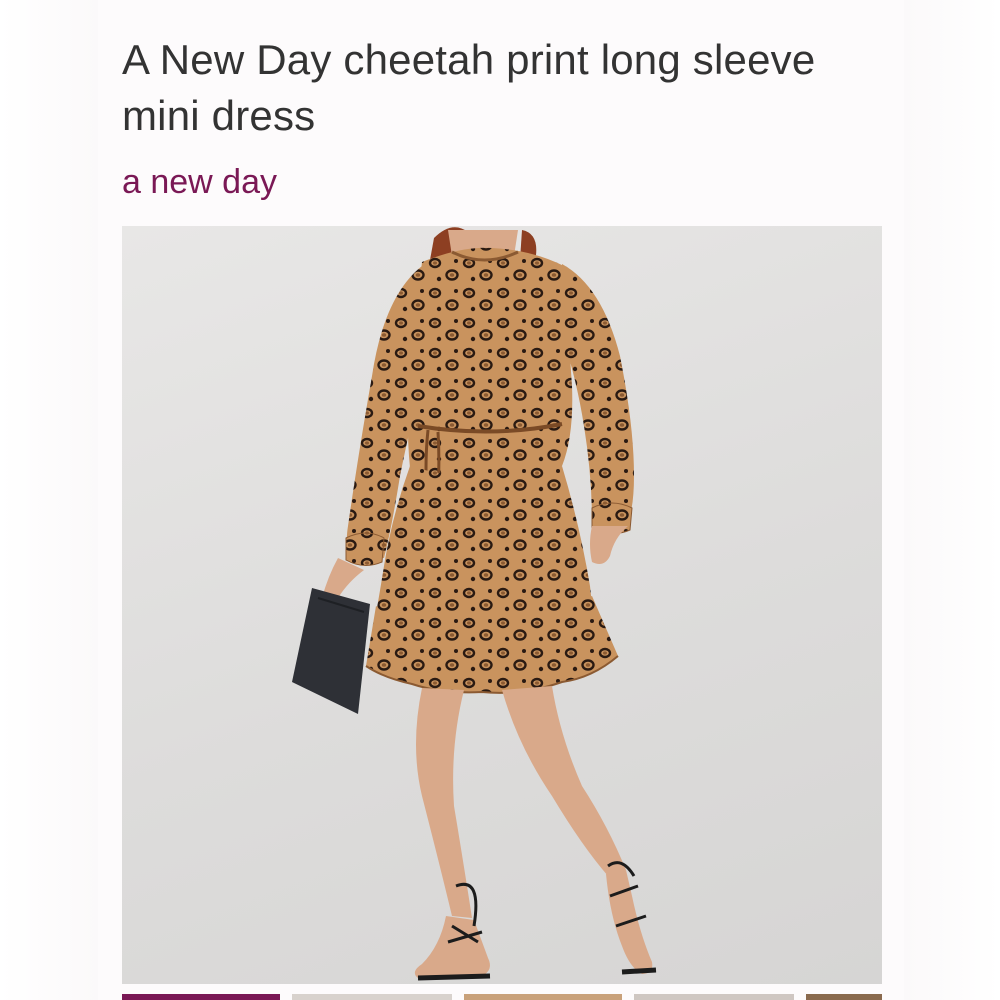 This screenshot has height=1000, width=1000. What do you see at coordinates (49, 500) in the screenshot?
I see `left-margin` at bounding box center [49, 500].